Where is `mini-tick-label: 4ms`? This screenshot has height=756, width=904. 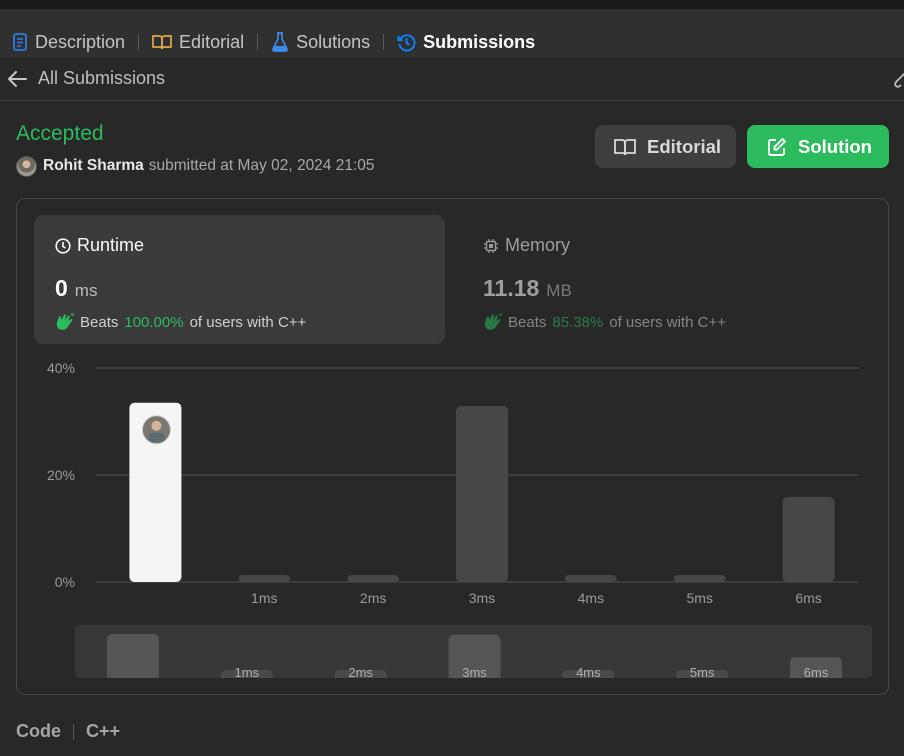 mini-tick-label: 4ms is located at coordinates (588, 671).